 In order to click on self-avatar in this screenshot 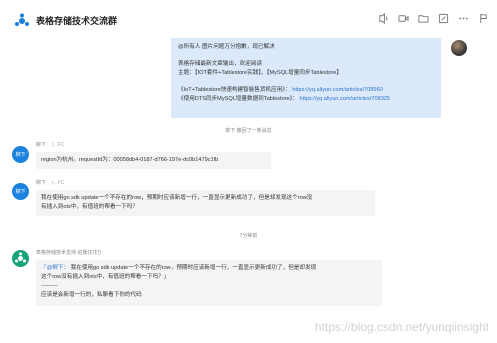, I will do `click(459, 48)`.